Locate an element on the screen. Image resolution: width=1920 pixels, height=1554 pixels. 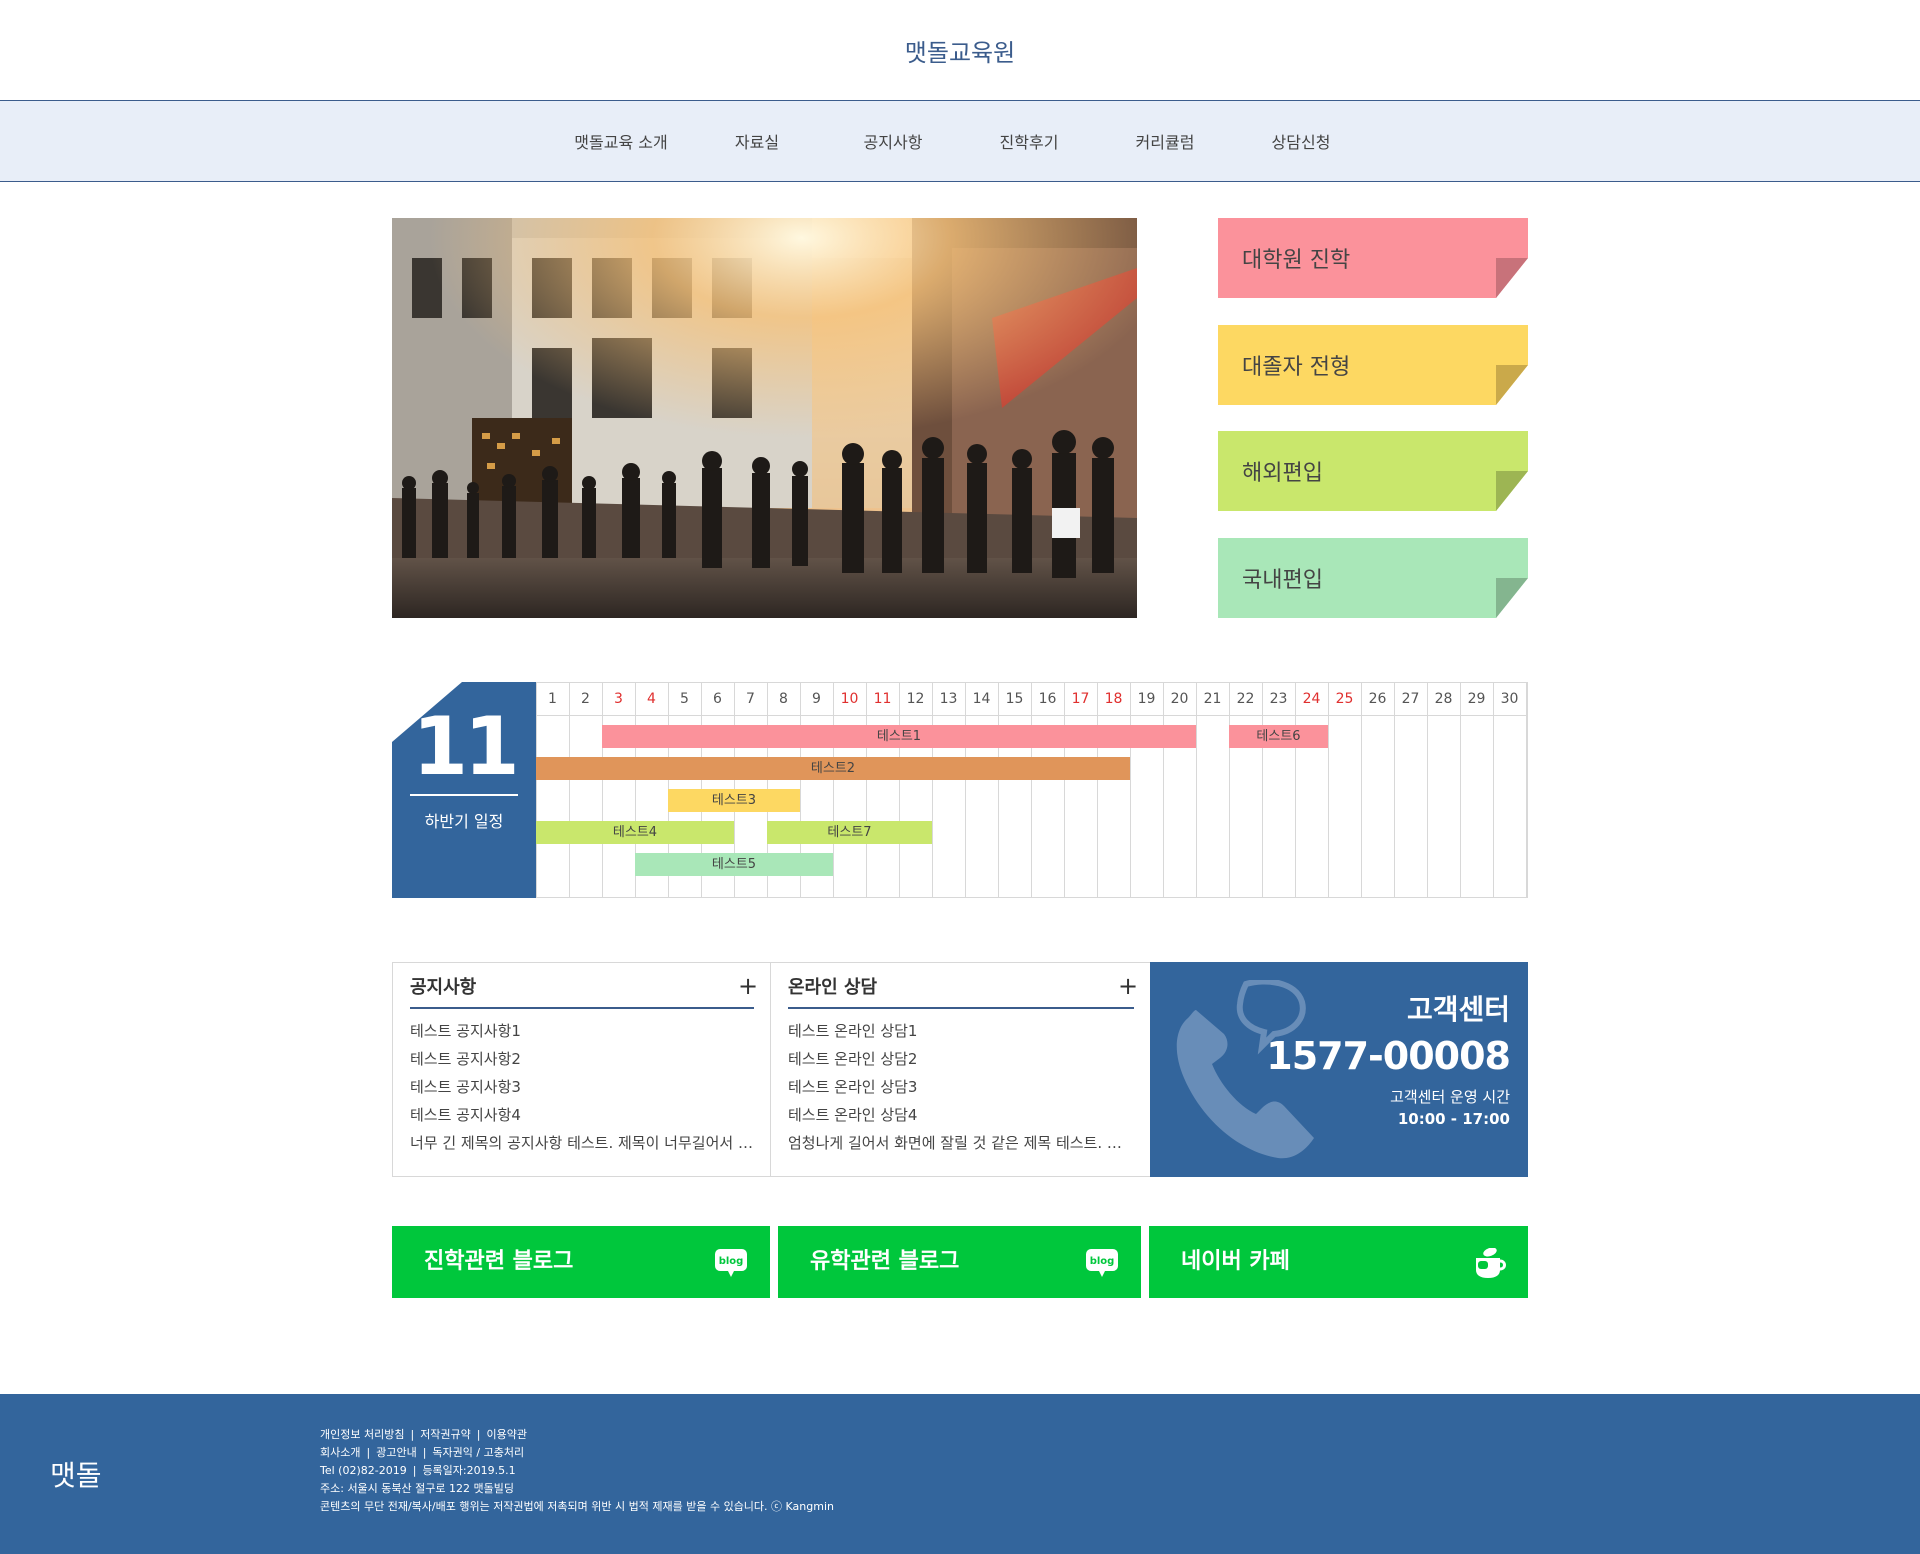
consult-item: 테스트 온라인 상담2 is located at coordinates (961, 1059).